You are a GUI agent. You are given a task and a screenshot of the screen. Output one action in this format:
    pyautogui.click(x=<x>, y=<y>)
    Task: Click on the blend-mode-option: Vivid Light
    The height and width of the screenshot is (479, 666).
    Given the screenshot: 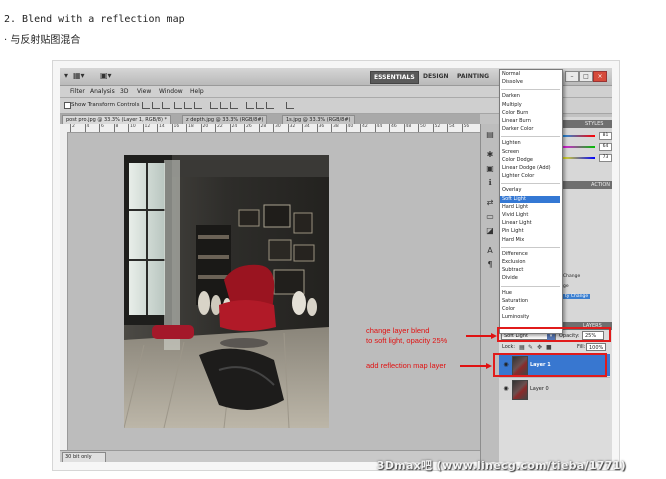 What is the action you would take?
    pyautogui.click(x=515, y=215)
    